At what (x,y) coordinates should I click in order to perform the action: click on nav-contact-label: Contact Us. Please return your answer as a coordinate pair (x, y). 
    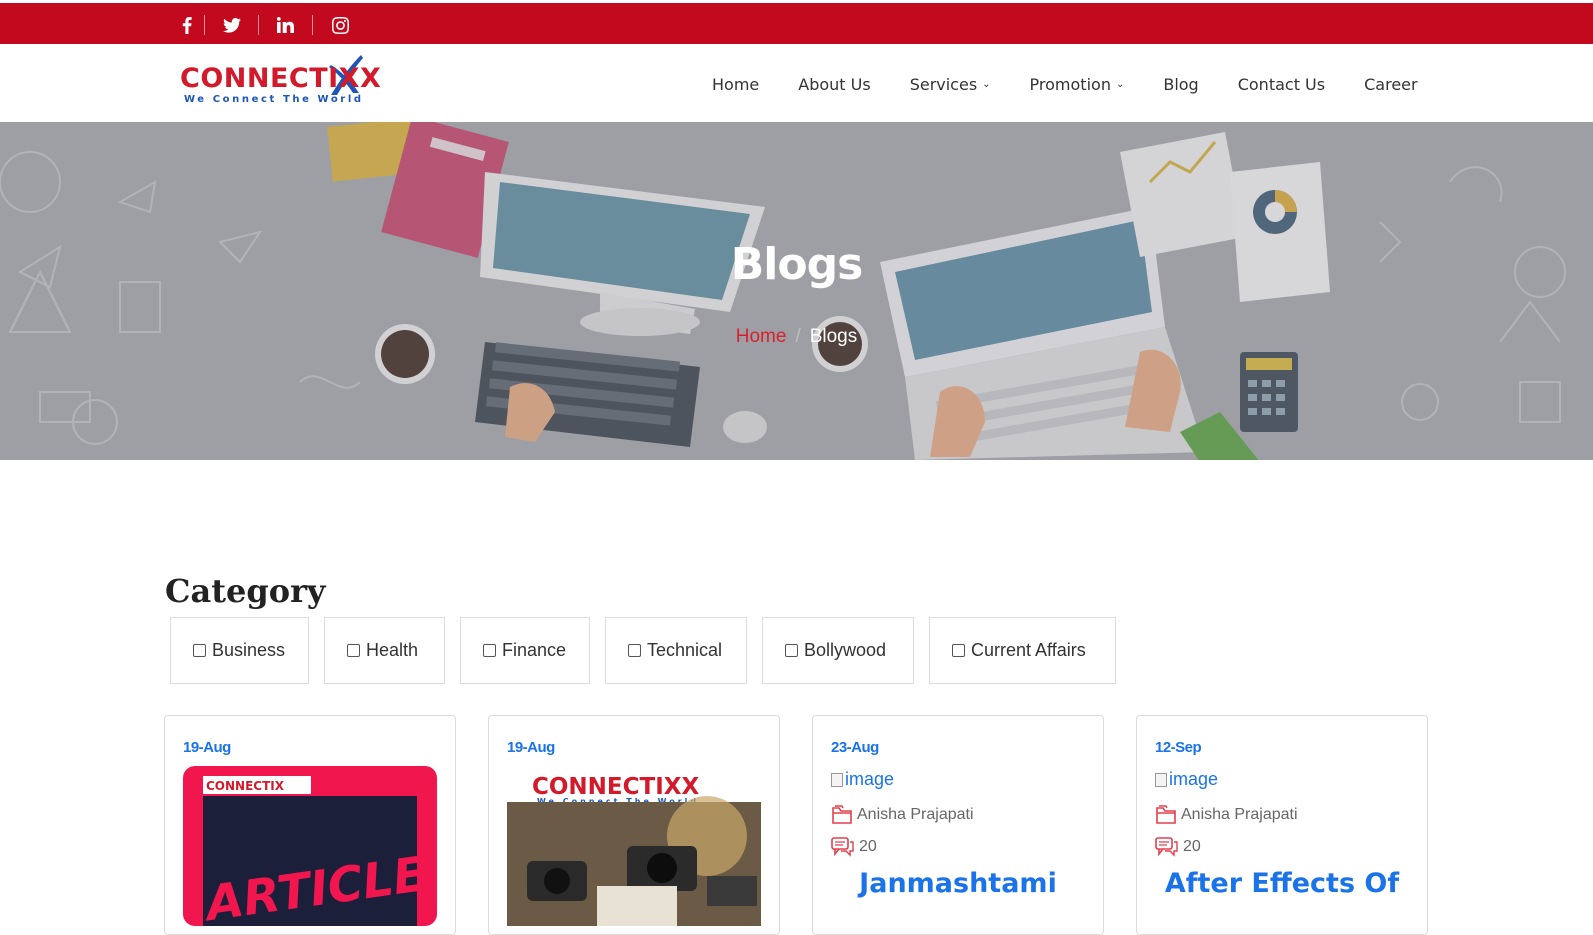
    Looking at the image, I should click on (1281, 84).